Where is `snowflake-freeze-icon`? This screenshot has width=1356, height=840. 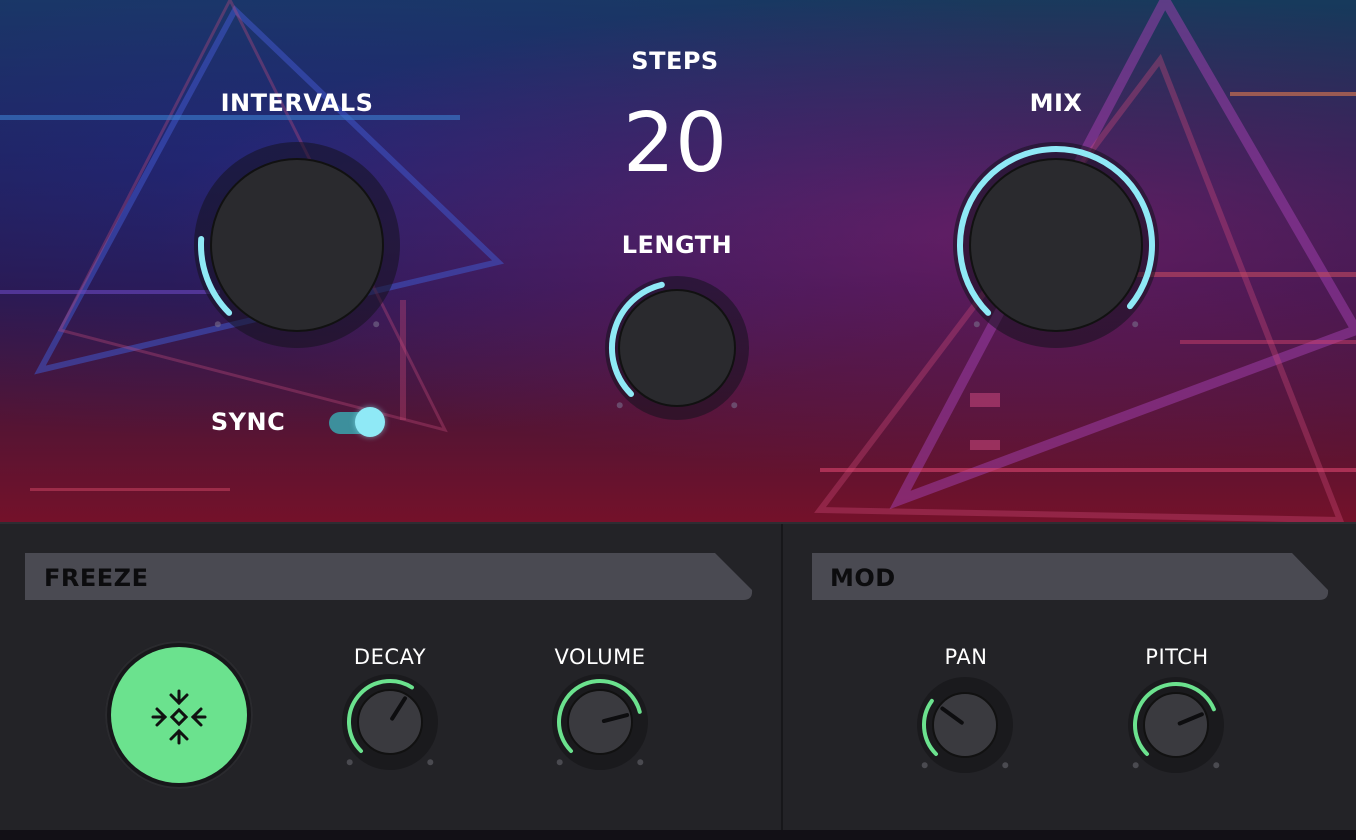
snowflake-freeze-icon is located at coordinates (179, 717).